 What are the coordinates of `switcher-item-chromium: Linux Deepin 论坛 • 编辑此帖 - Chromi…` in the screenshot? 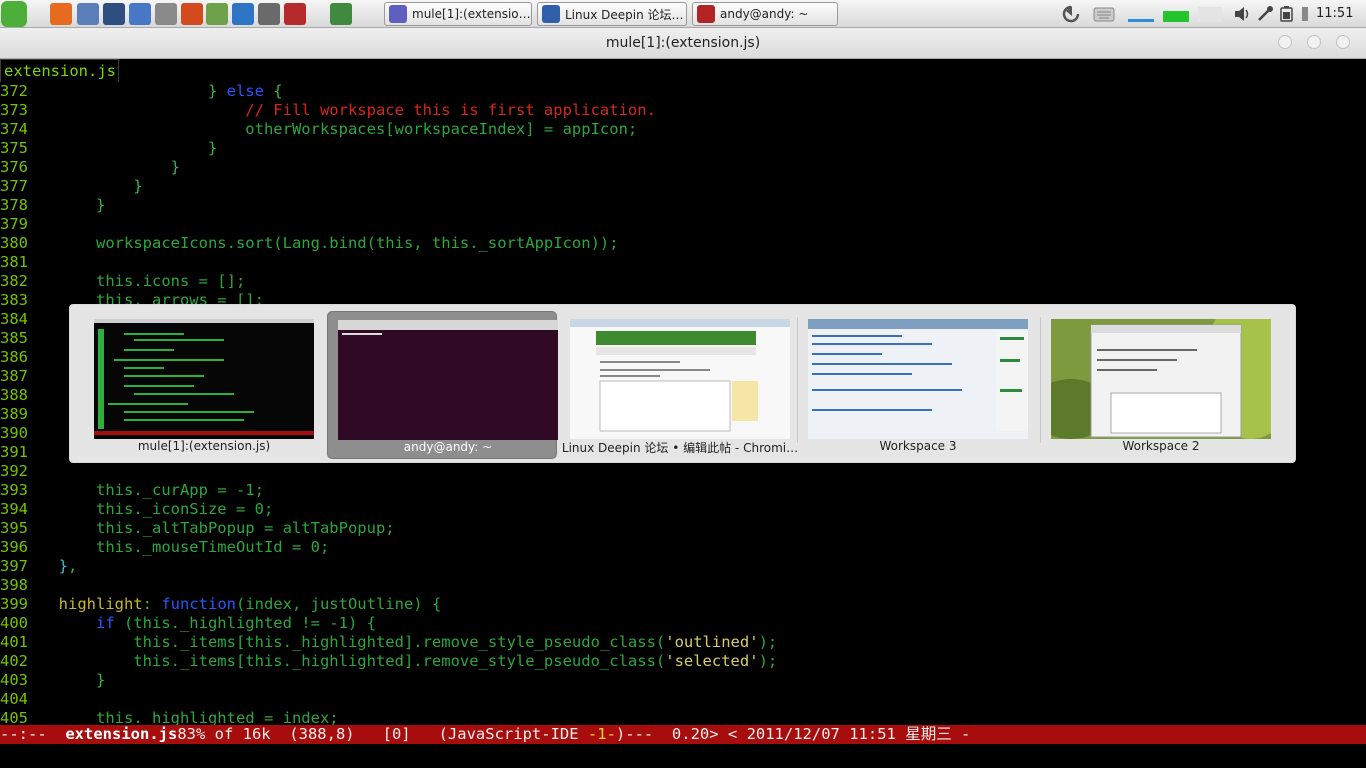 It's located at (679, 385).